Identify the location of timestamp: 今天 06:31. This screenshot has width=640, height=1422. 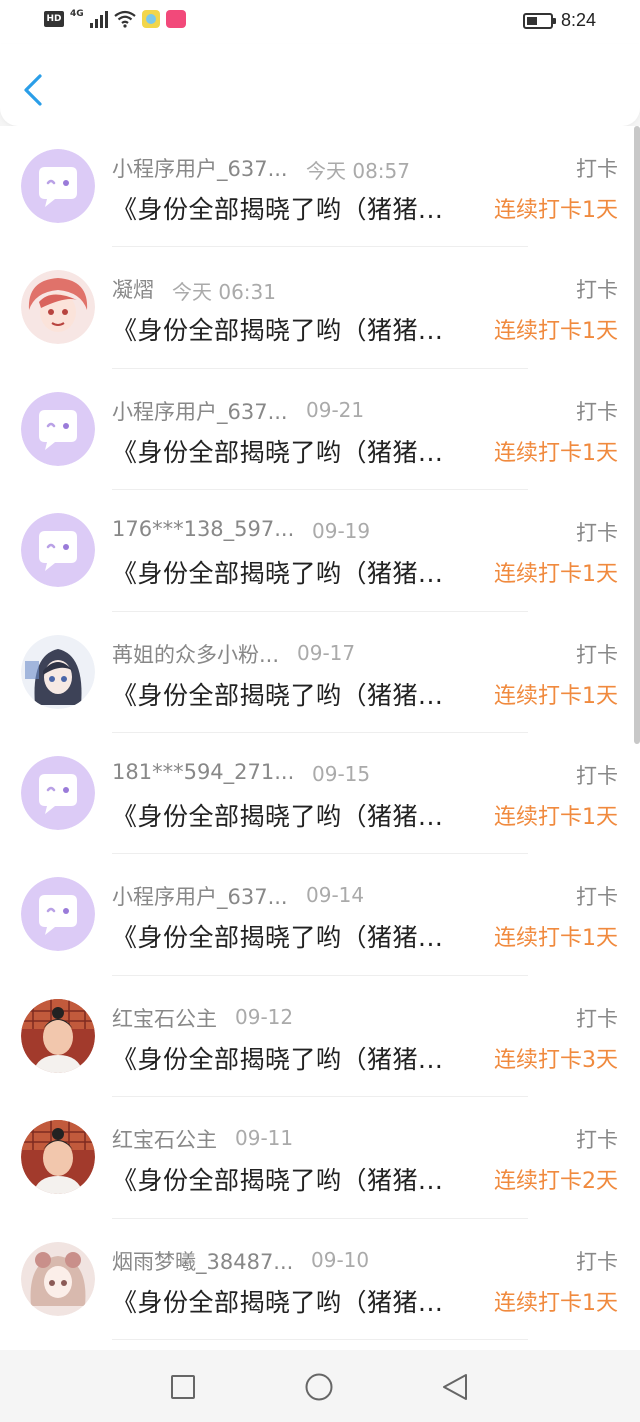
(224, 292).